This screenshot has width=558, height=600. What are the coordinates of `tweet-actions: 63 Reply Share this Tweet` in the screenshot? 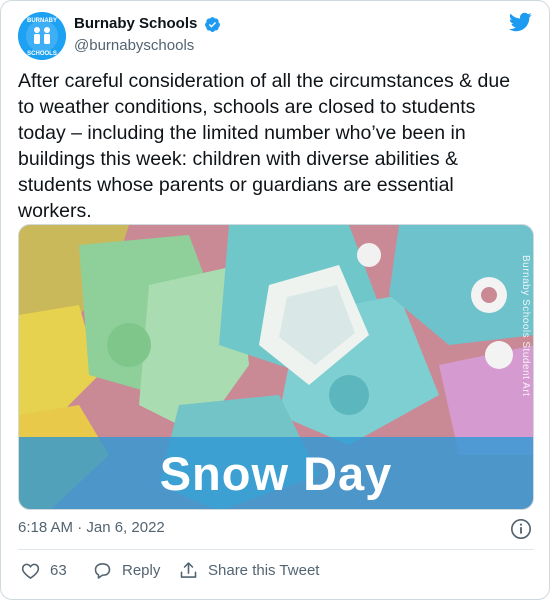 It's located at (276, 570).